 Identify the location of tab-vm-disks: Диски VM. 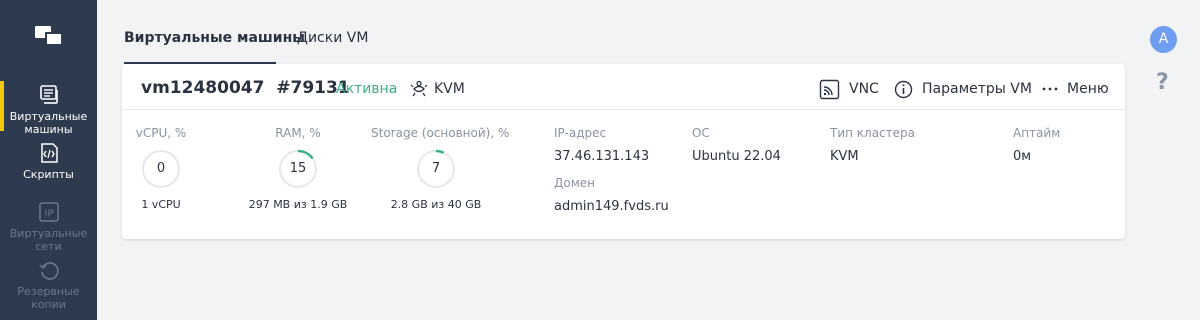
(332, 47).